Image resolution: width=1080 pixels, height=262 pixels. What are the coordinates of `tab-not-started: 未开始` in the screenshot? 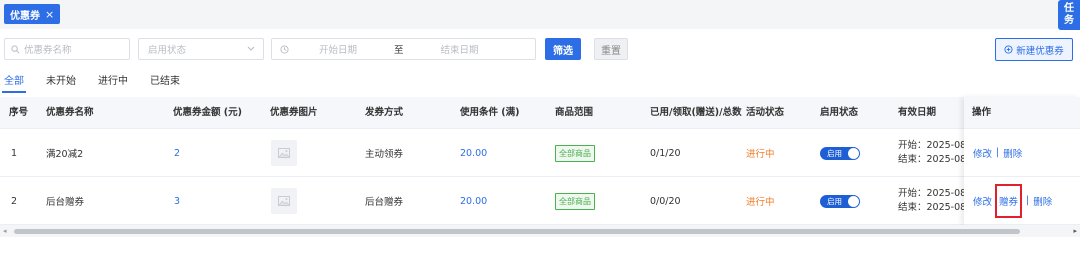 It's located at (61, 82).